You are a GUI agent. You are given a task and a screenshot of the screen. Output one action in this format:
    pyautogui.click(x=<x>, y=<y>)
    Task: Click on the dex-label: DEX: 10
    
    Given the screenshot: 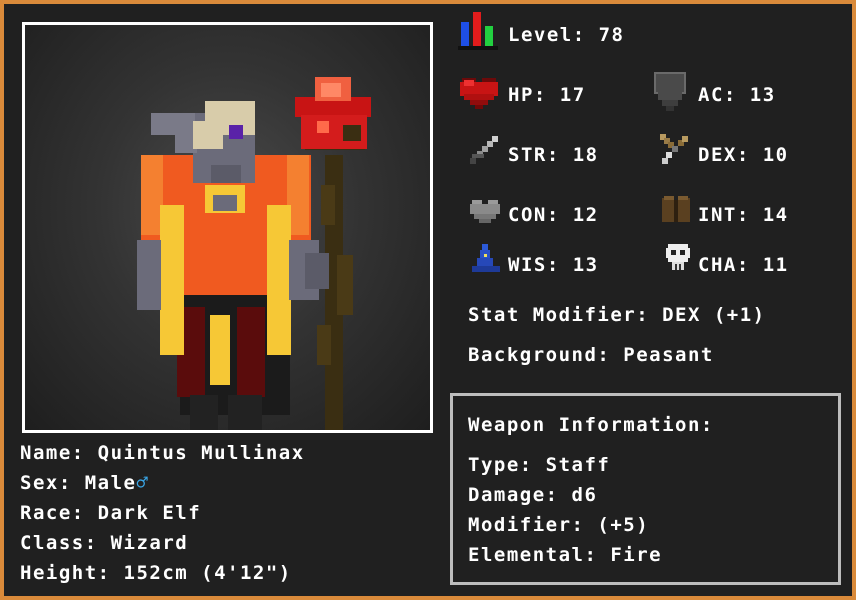 What is the action you would take?
    pyautogui.click(x=743, y=155)
    